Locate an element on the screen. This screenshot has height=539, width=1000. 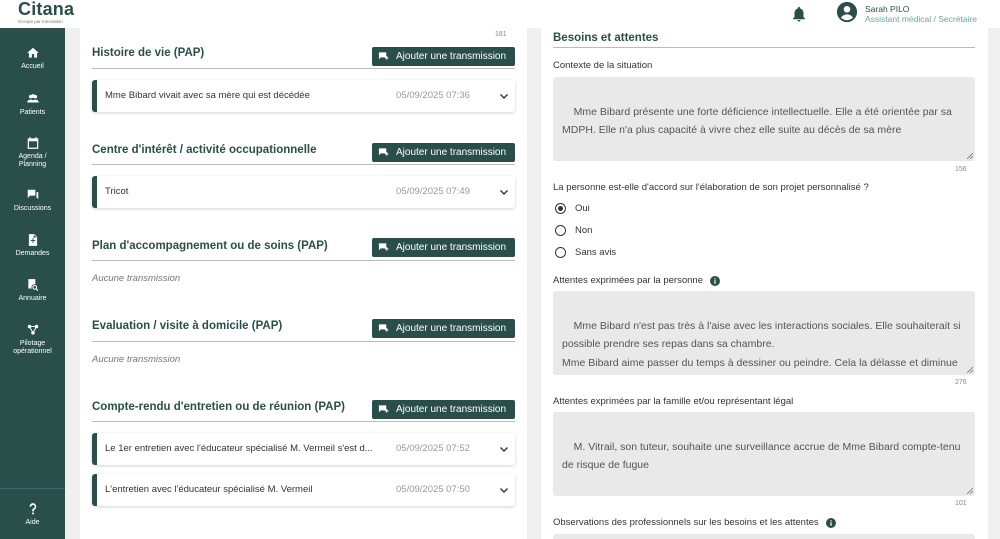
transmission-entry: Tricot 05/09/2025 07:49 is located at coordinates (303, 192).